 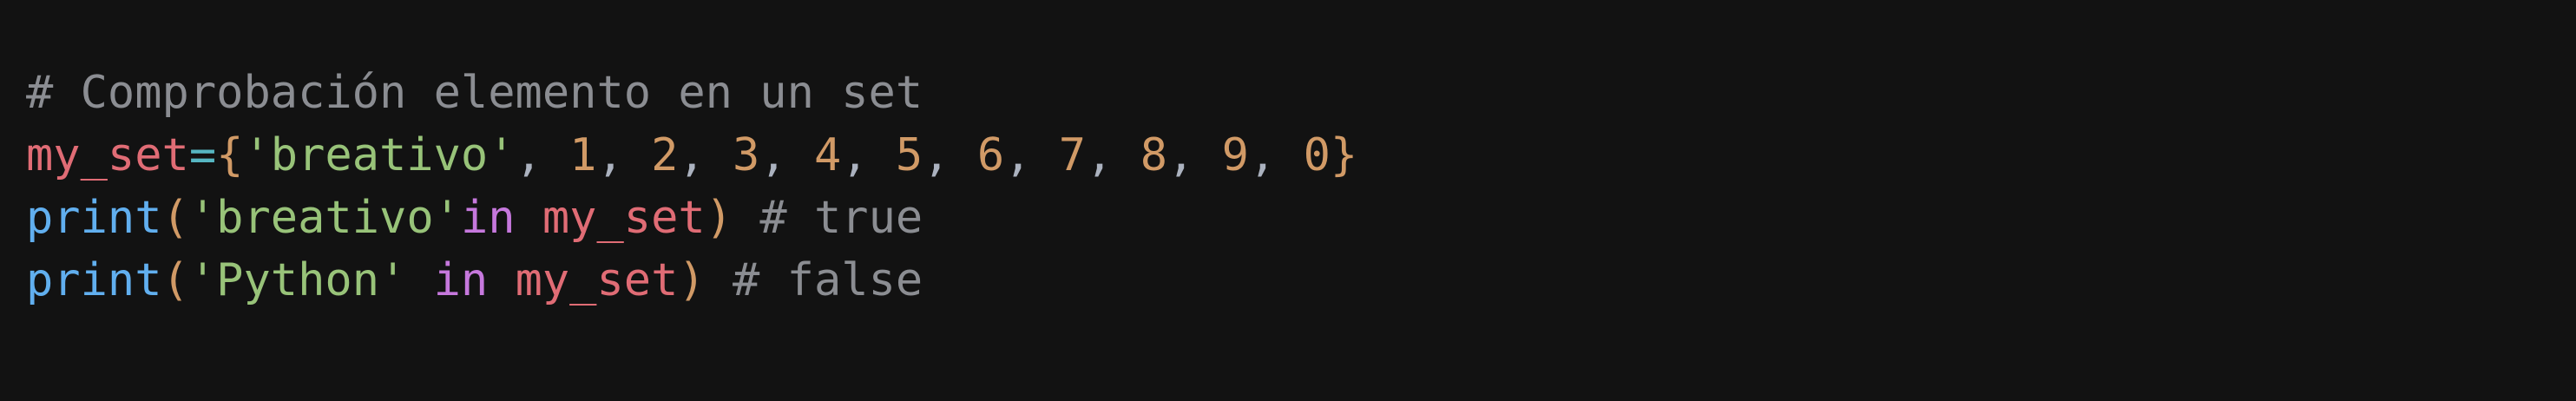 I want to click on string-token: 'Python', so click(x=298, y=280).